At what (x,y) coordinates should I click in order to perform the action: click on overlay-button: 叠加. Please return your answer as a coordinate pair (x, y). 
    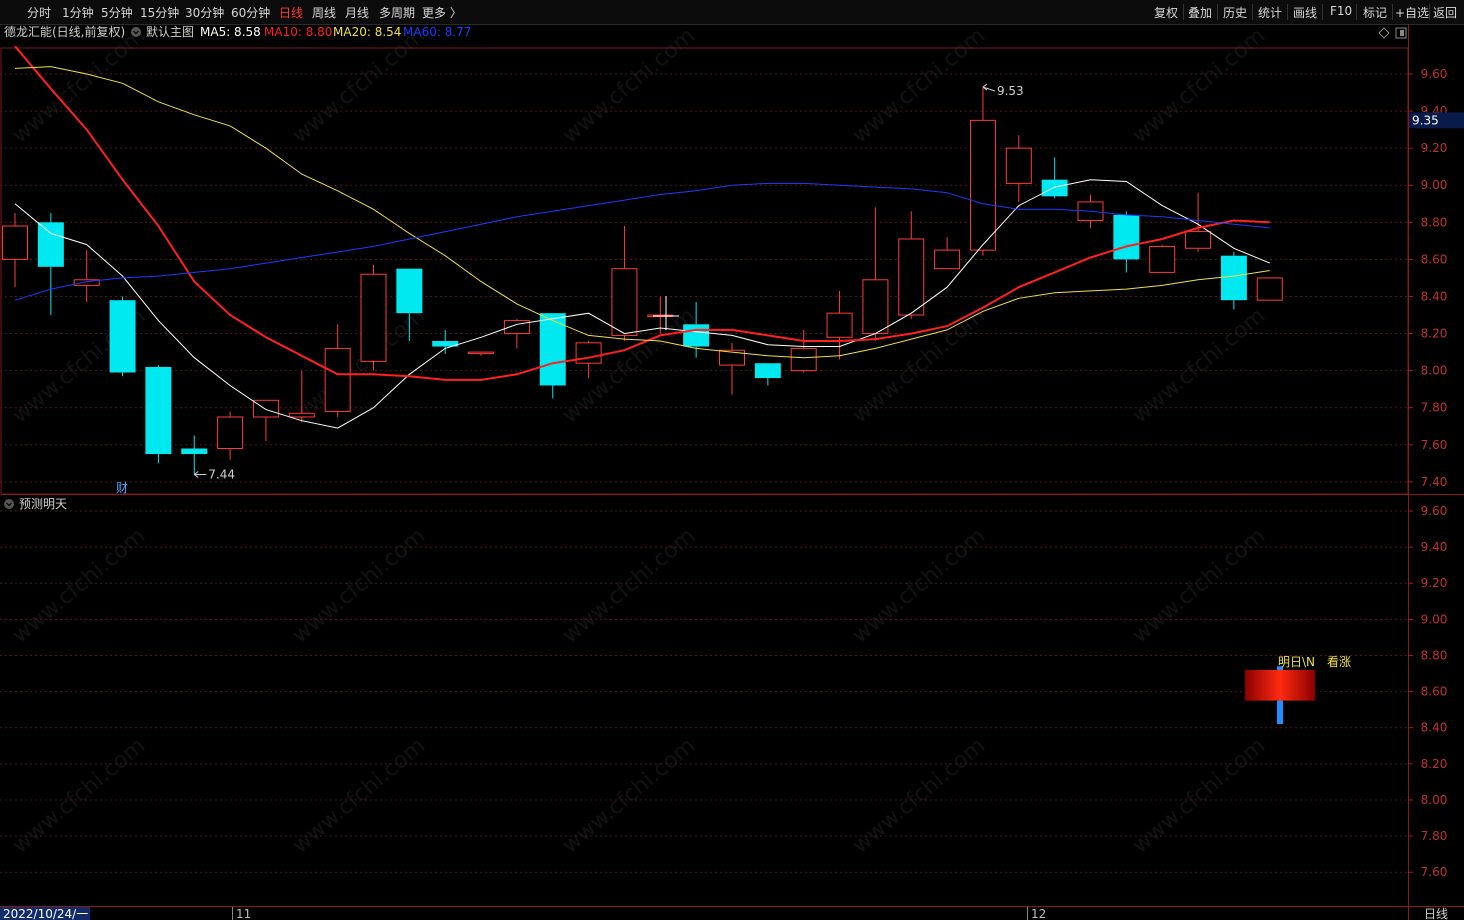
    Looking at the image, I should click on (1200, 12).